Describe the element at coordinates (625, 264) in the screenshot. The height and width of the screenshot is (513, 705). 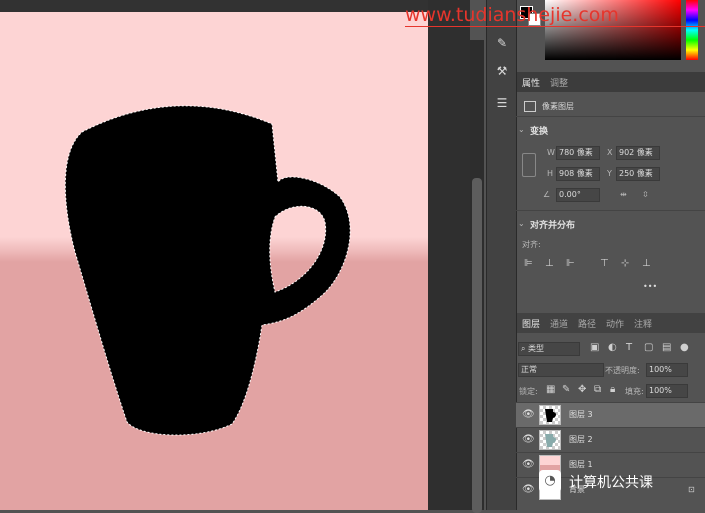
I see `align-middle-icon: ⊹` at that location.